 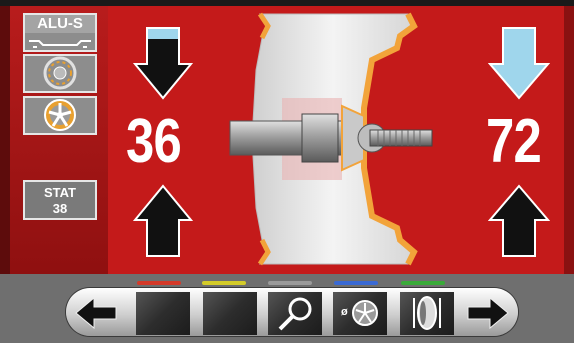 I want to click on indicator-gray, so click(x=290, y=283).